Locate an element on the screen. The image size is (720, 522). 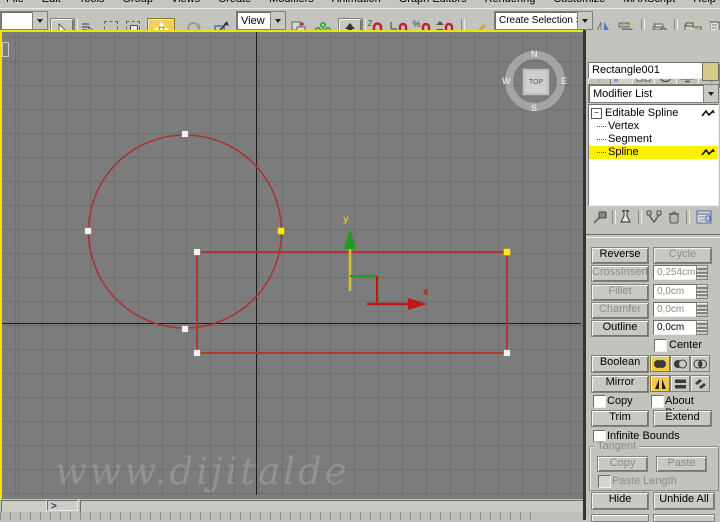
configure-modifier-sets-button is located at coordinates (704, 217).